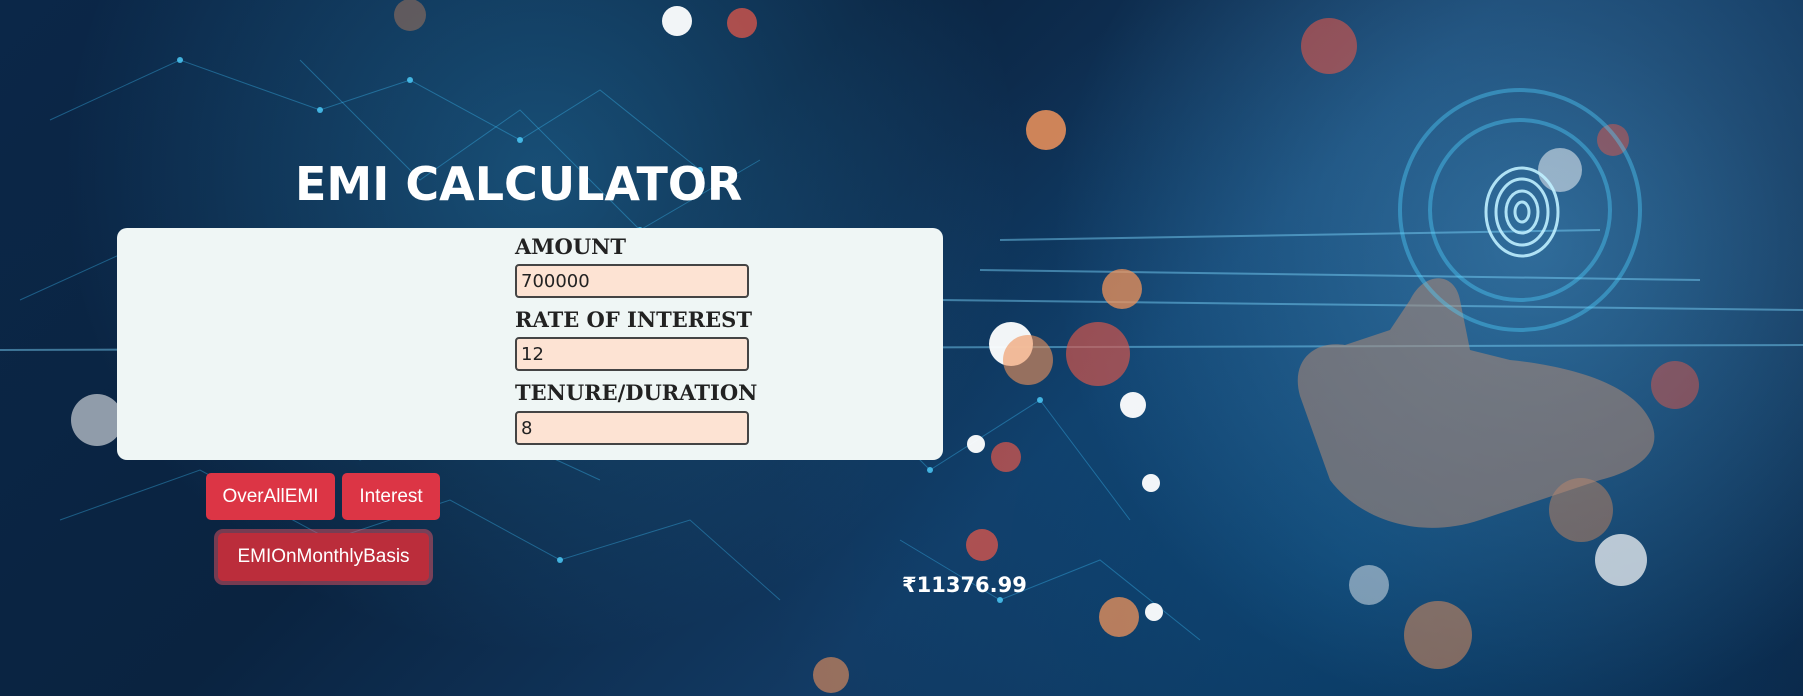  I want to click on amount-label: AMOUNT, so click(570, 246).